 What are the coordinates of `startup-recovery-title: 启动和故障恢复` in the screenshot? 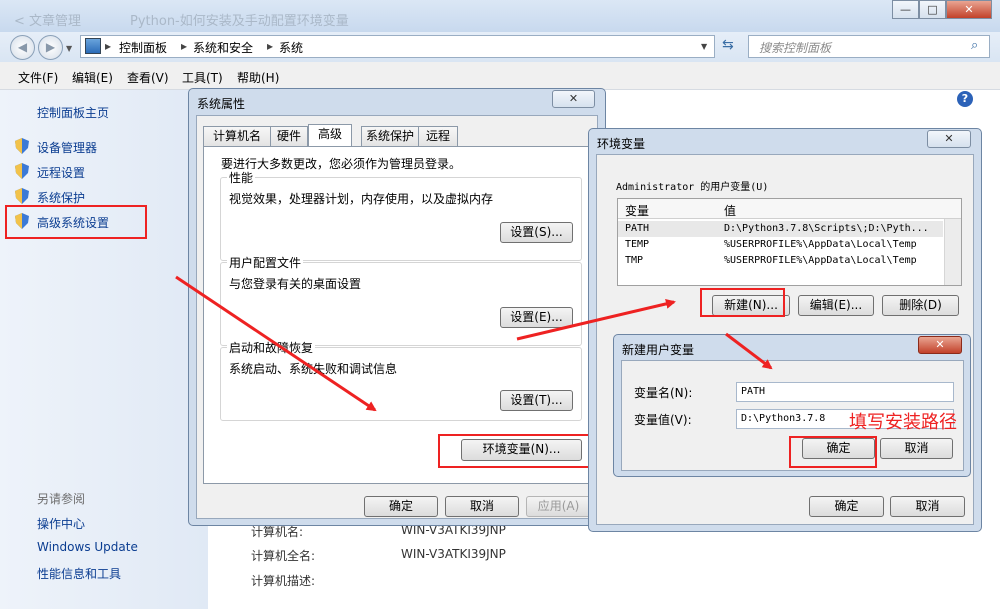 It's located at (271, 347).